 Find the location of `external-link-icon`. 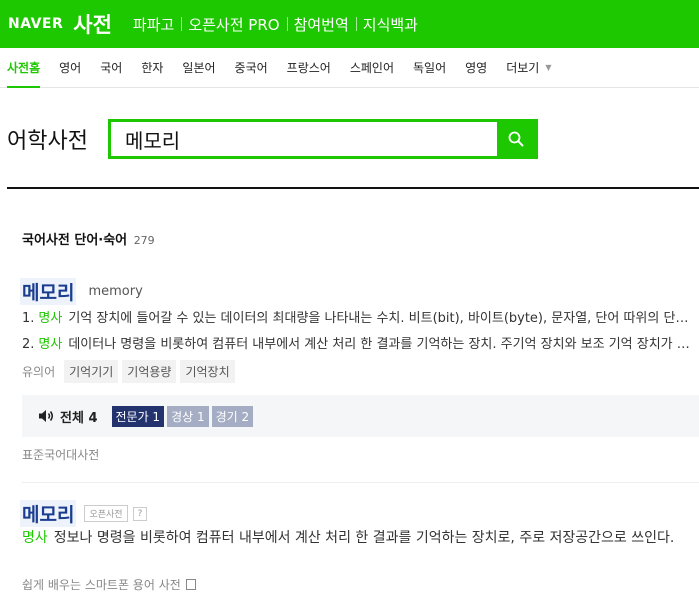

external-link-icon is located at coordinates (190, 584).